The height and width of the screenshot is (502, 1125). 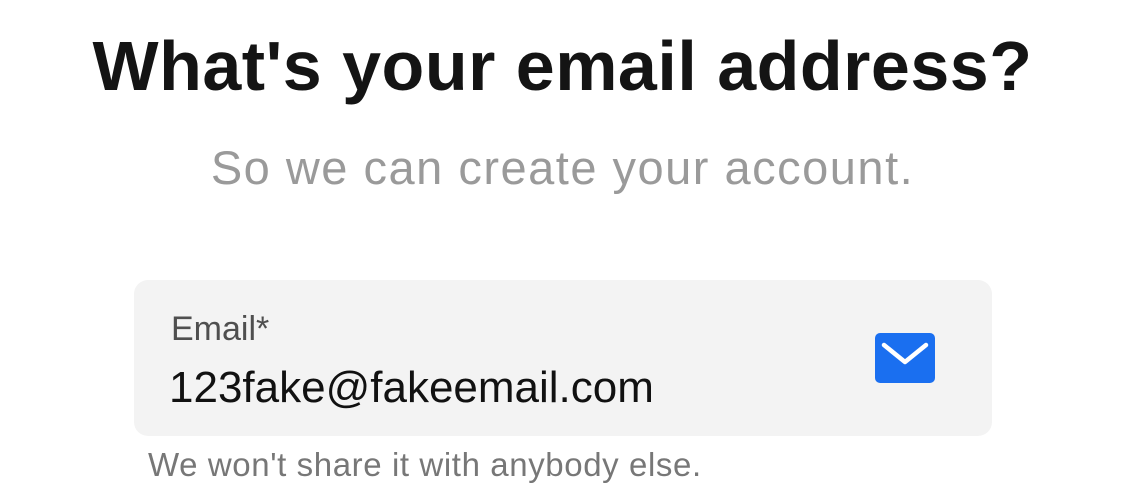 I want to click on email-input, so click(x=509, y=388).